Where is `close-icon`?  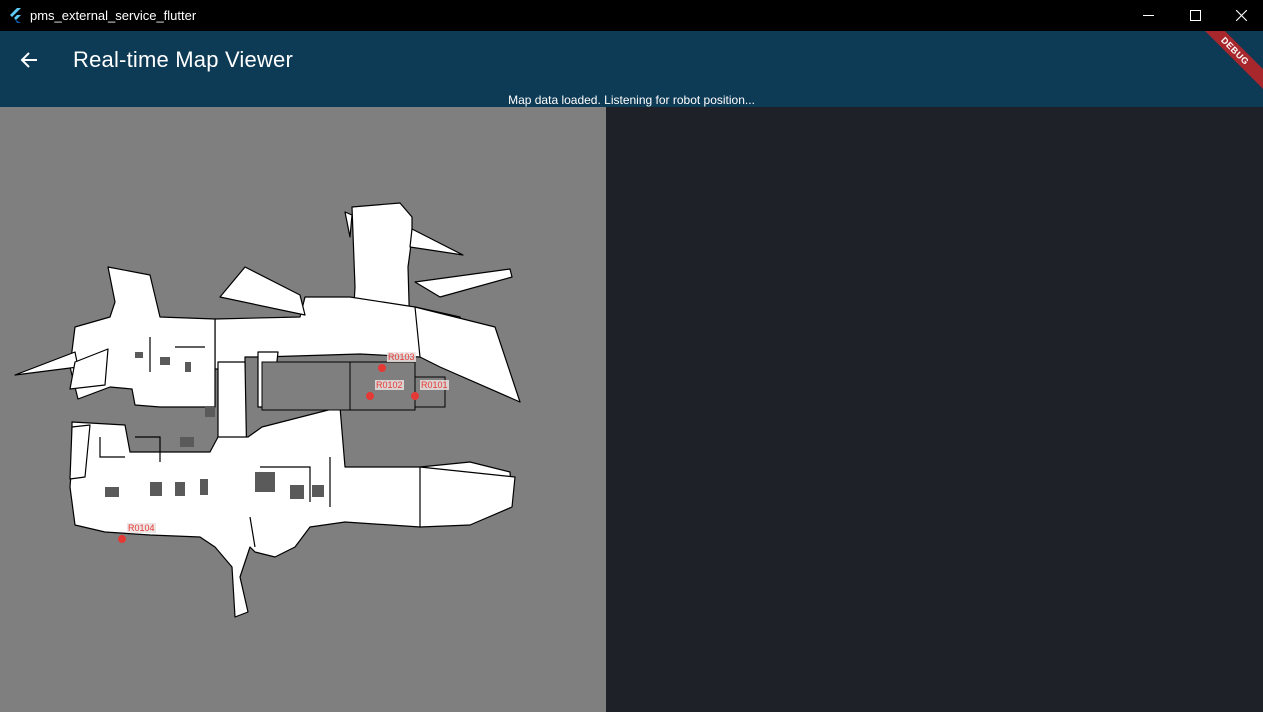
close-icon is located at coordinates (1241, 15).